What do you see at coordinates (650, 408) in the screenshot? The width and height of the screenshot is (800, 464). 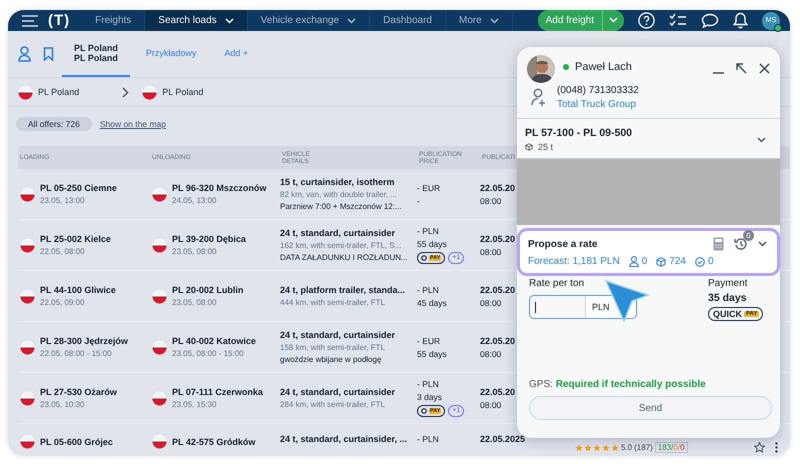 I see `send-button: Send` at bounding box center [650, 408].